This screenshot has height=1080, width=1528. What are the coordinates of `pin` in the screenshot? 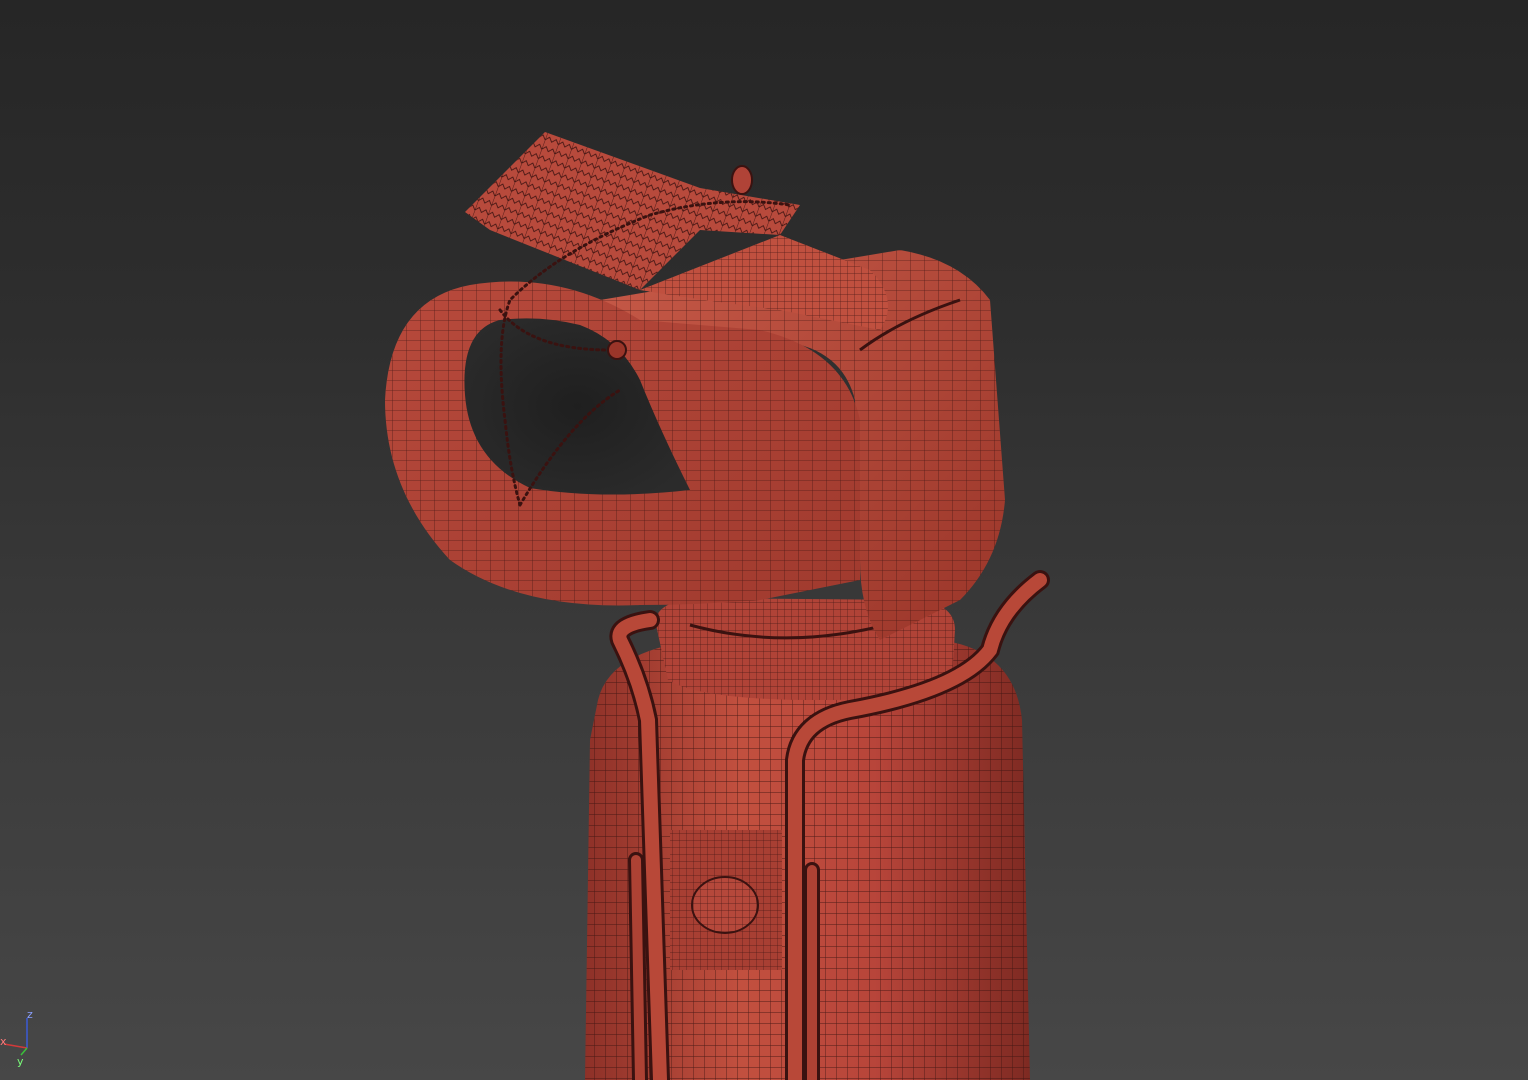 It's located at (617, 350).